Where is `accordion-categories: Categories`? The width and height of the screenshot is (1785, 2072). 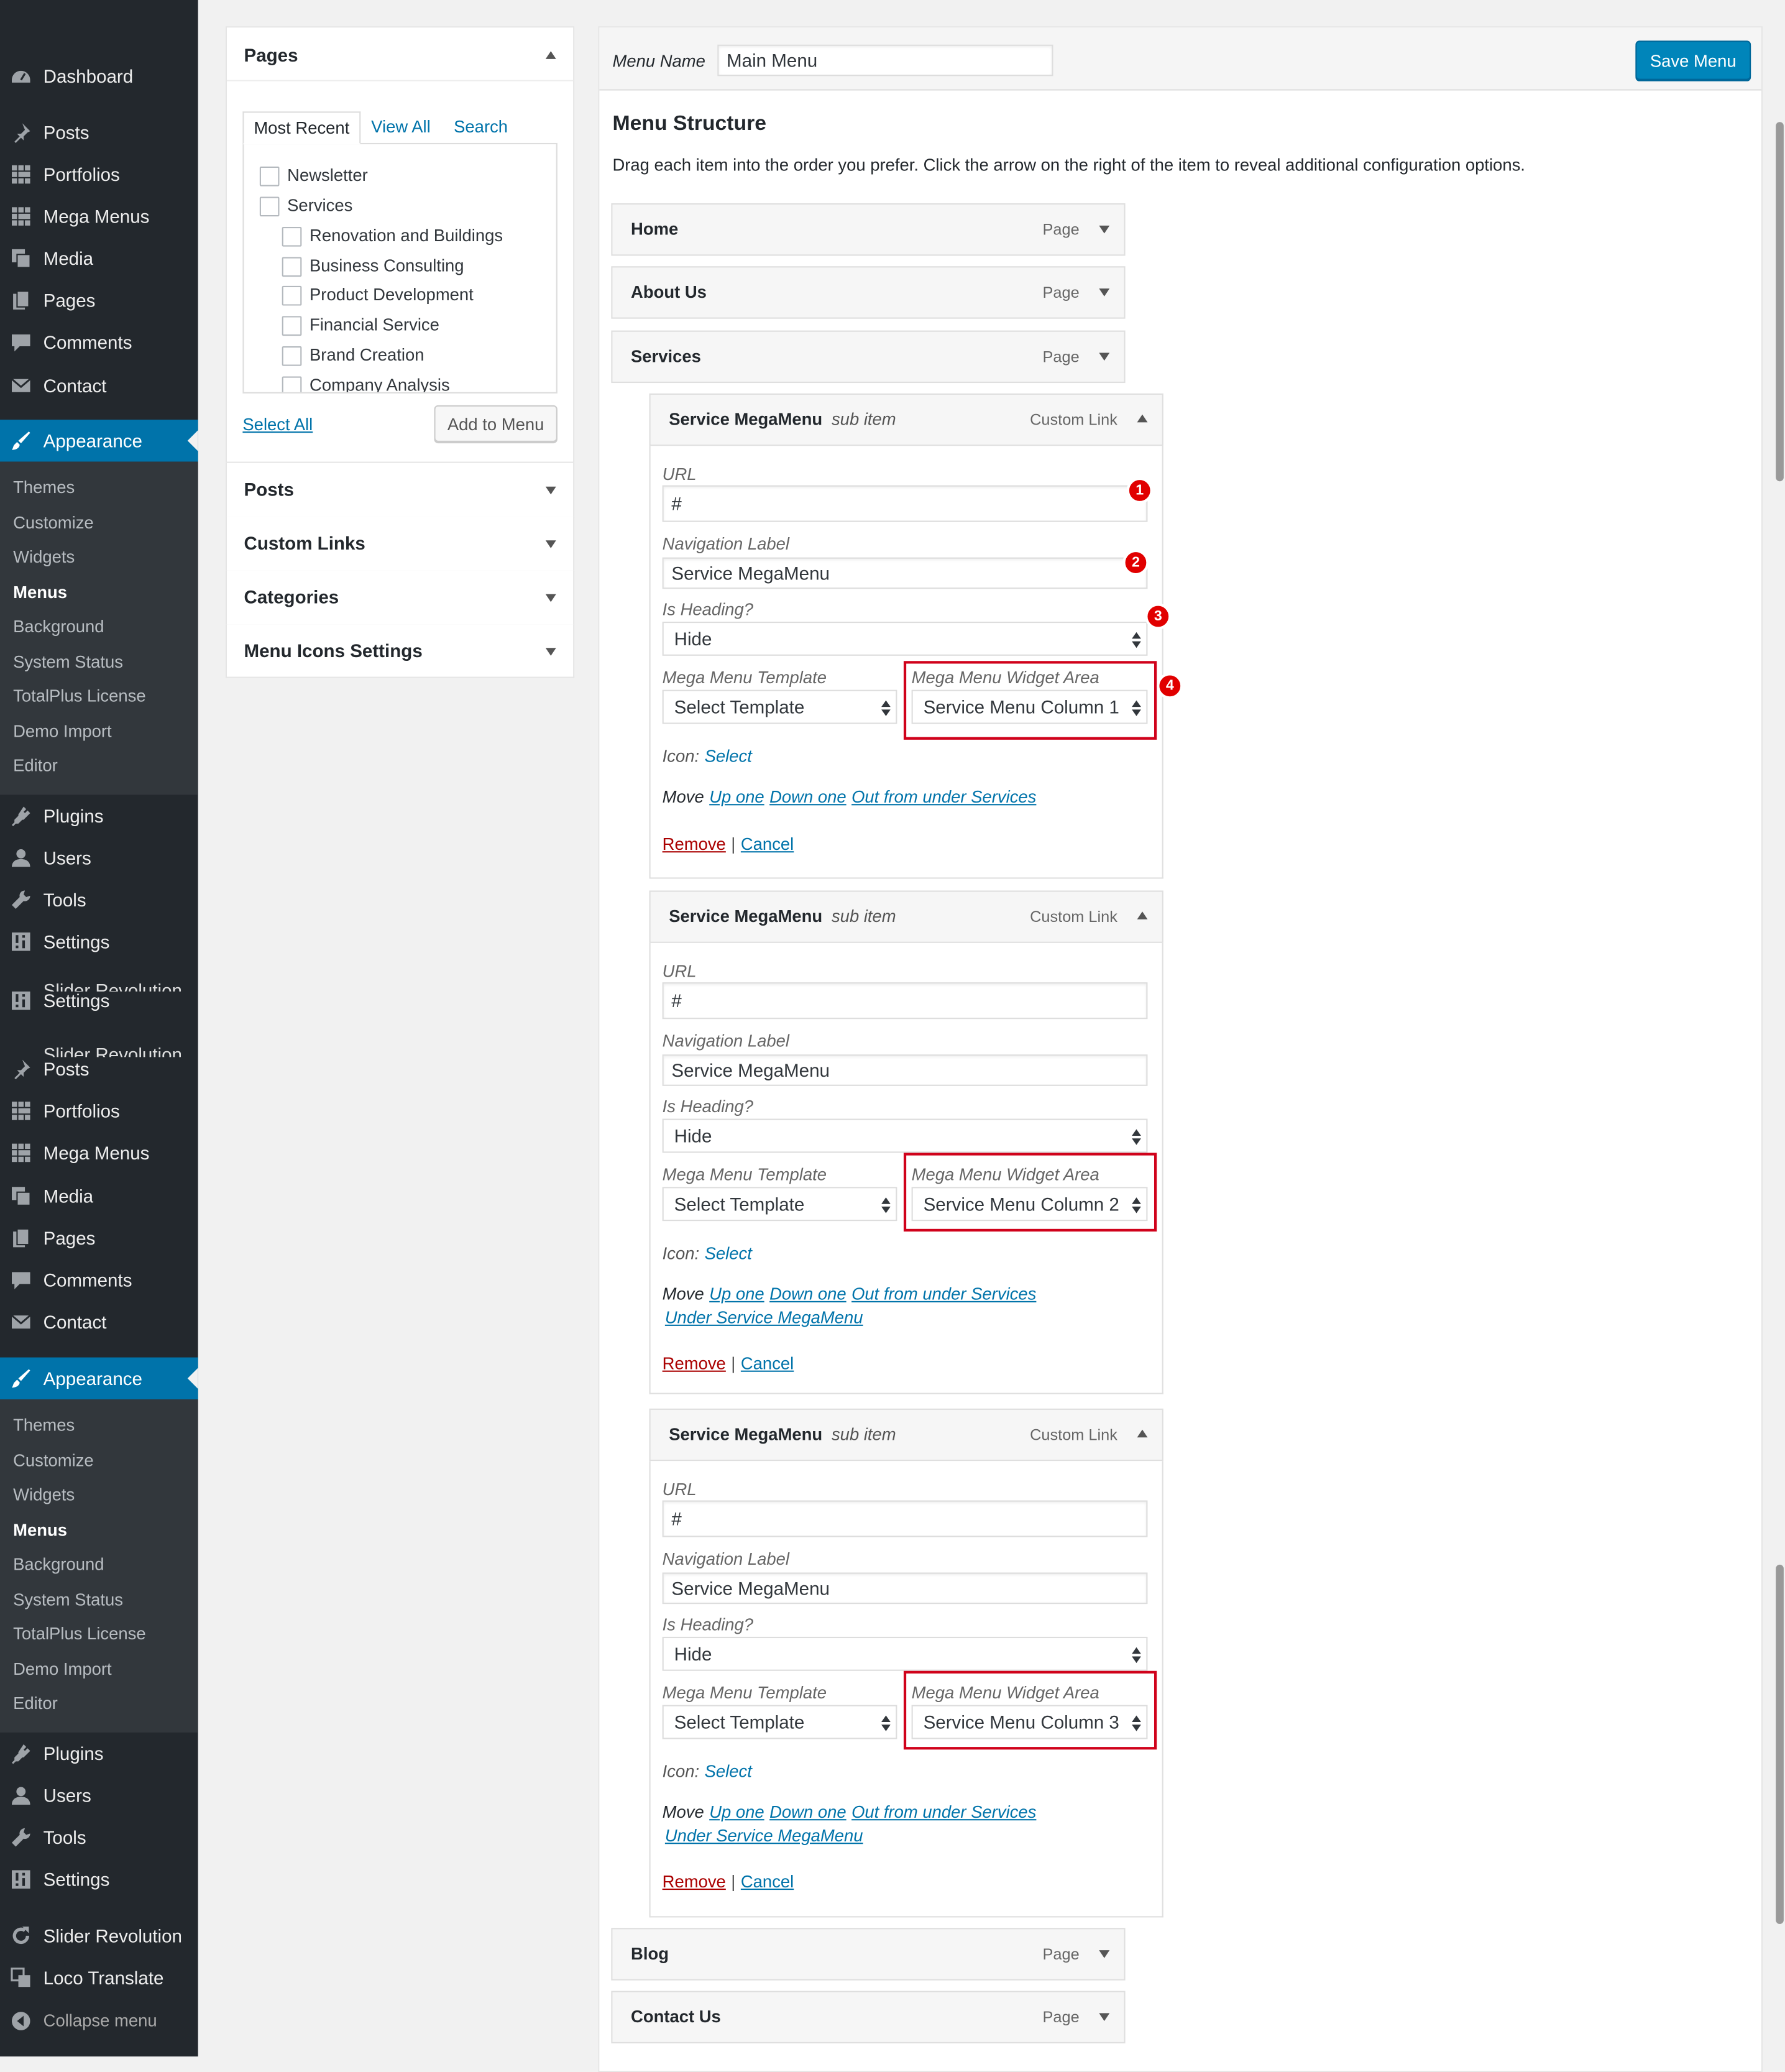 accordion-categories: Categories is located at coordinates (400, 598).